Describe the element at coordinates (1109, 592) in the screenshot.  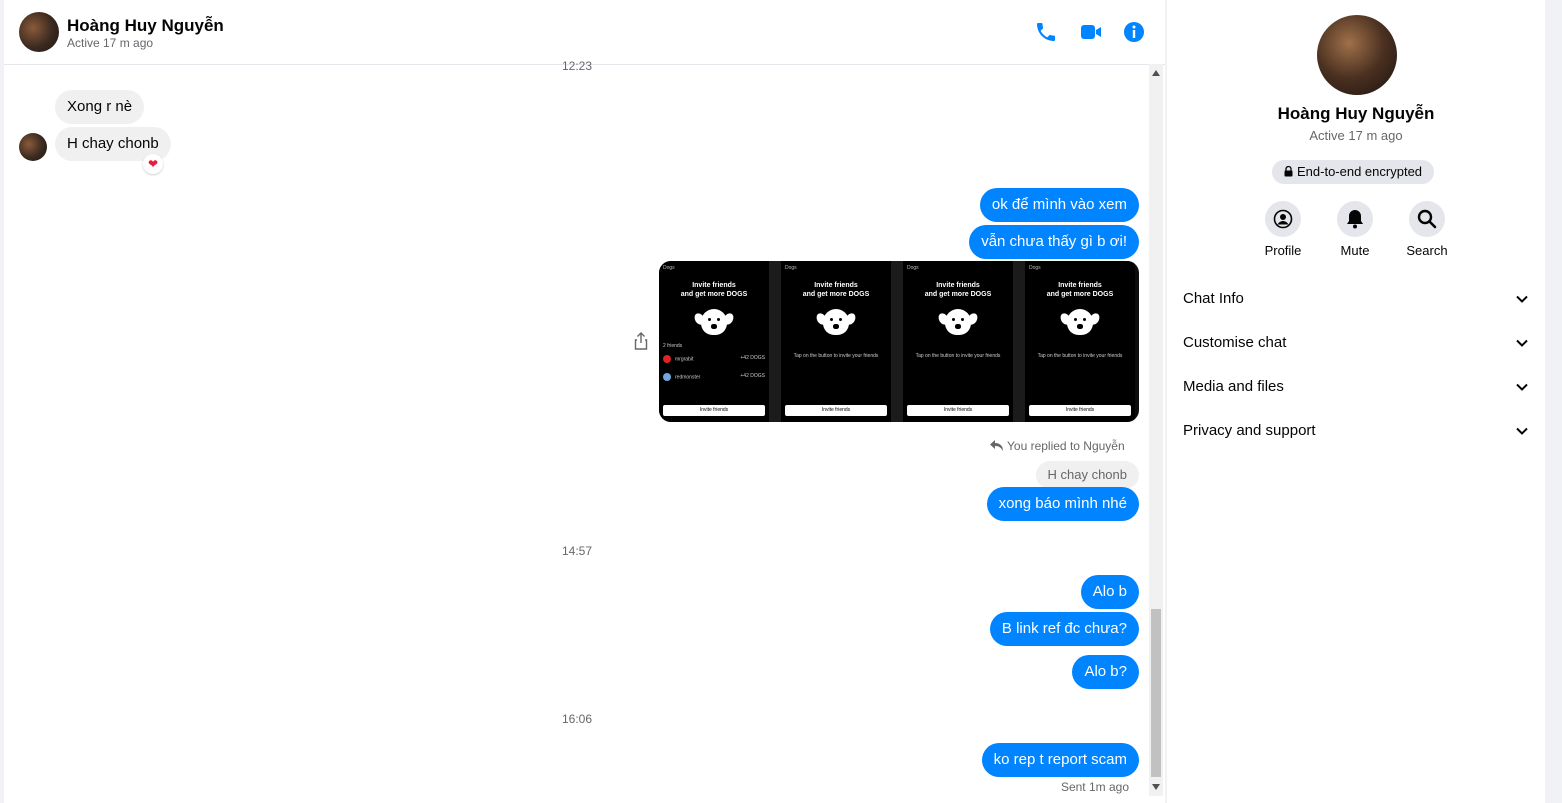
I see `outgoing-message: Alo b` at that location.